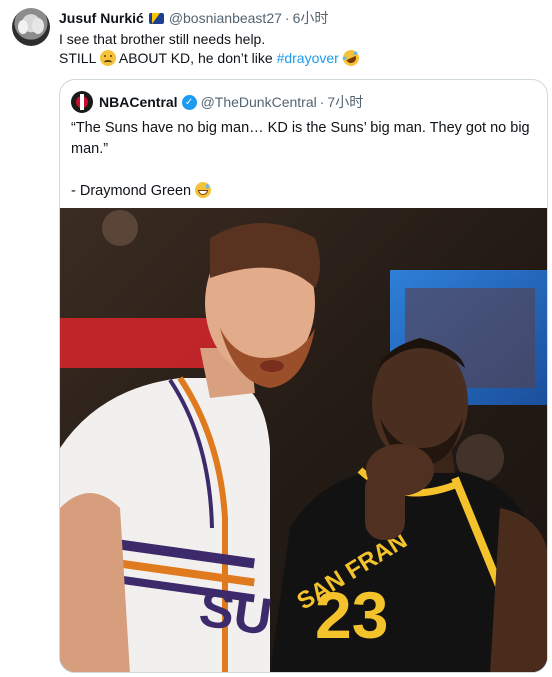 The height and width of the screenshot is (677, 552). What do you see at coordinates (351, 615) in the screenshot?
I see `right-jersey-number: 23` at bounding box center [351, 615].